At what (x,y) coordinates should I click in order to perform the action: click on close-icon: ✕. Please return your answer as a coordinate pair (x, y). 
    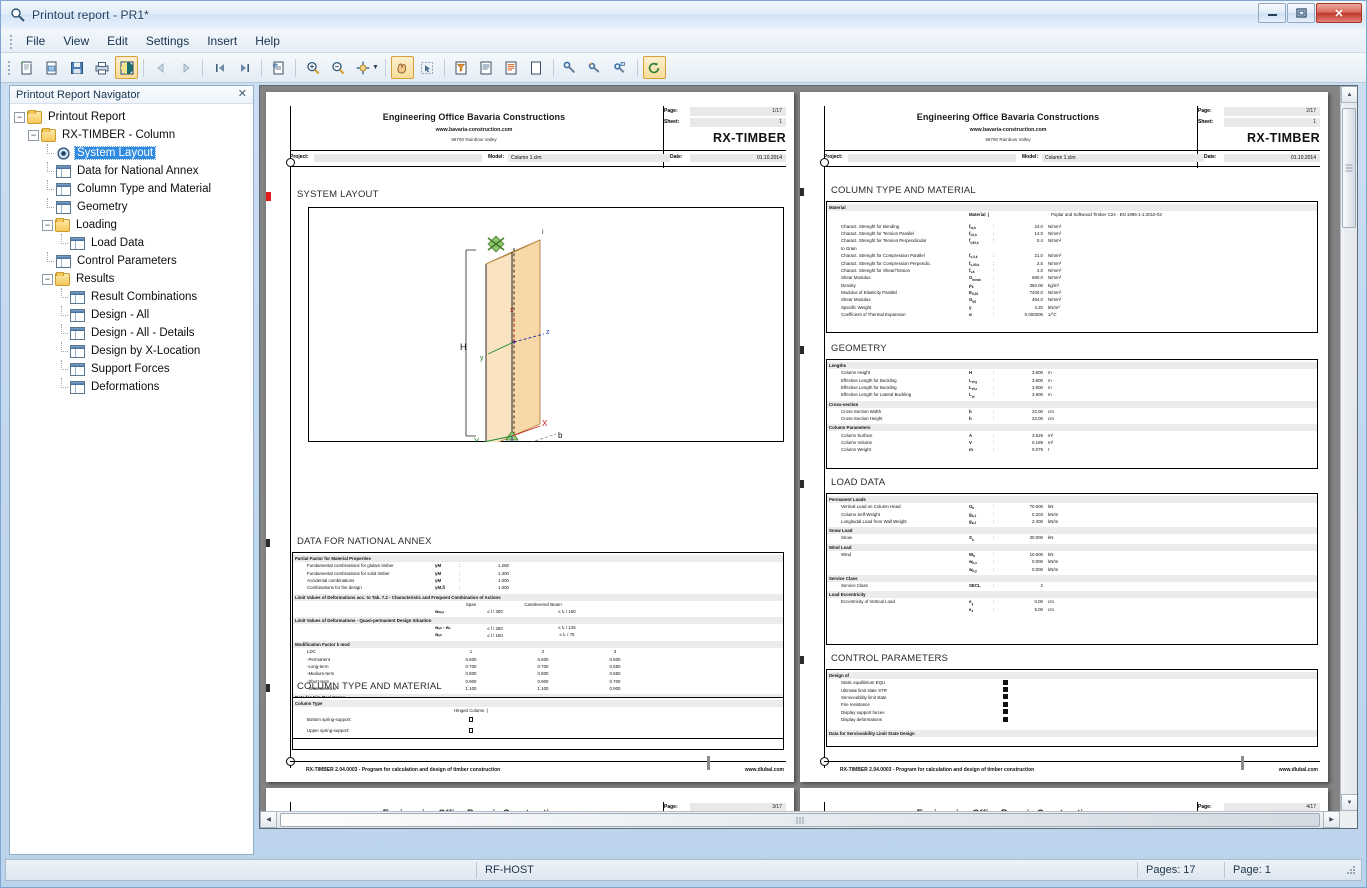
    Looking at the image, I should click on (242, 94).